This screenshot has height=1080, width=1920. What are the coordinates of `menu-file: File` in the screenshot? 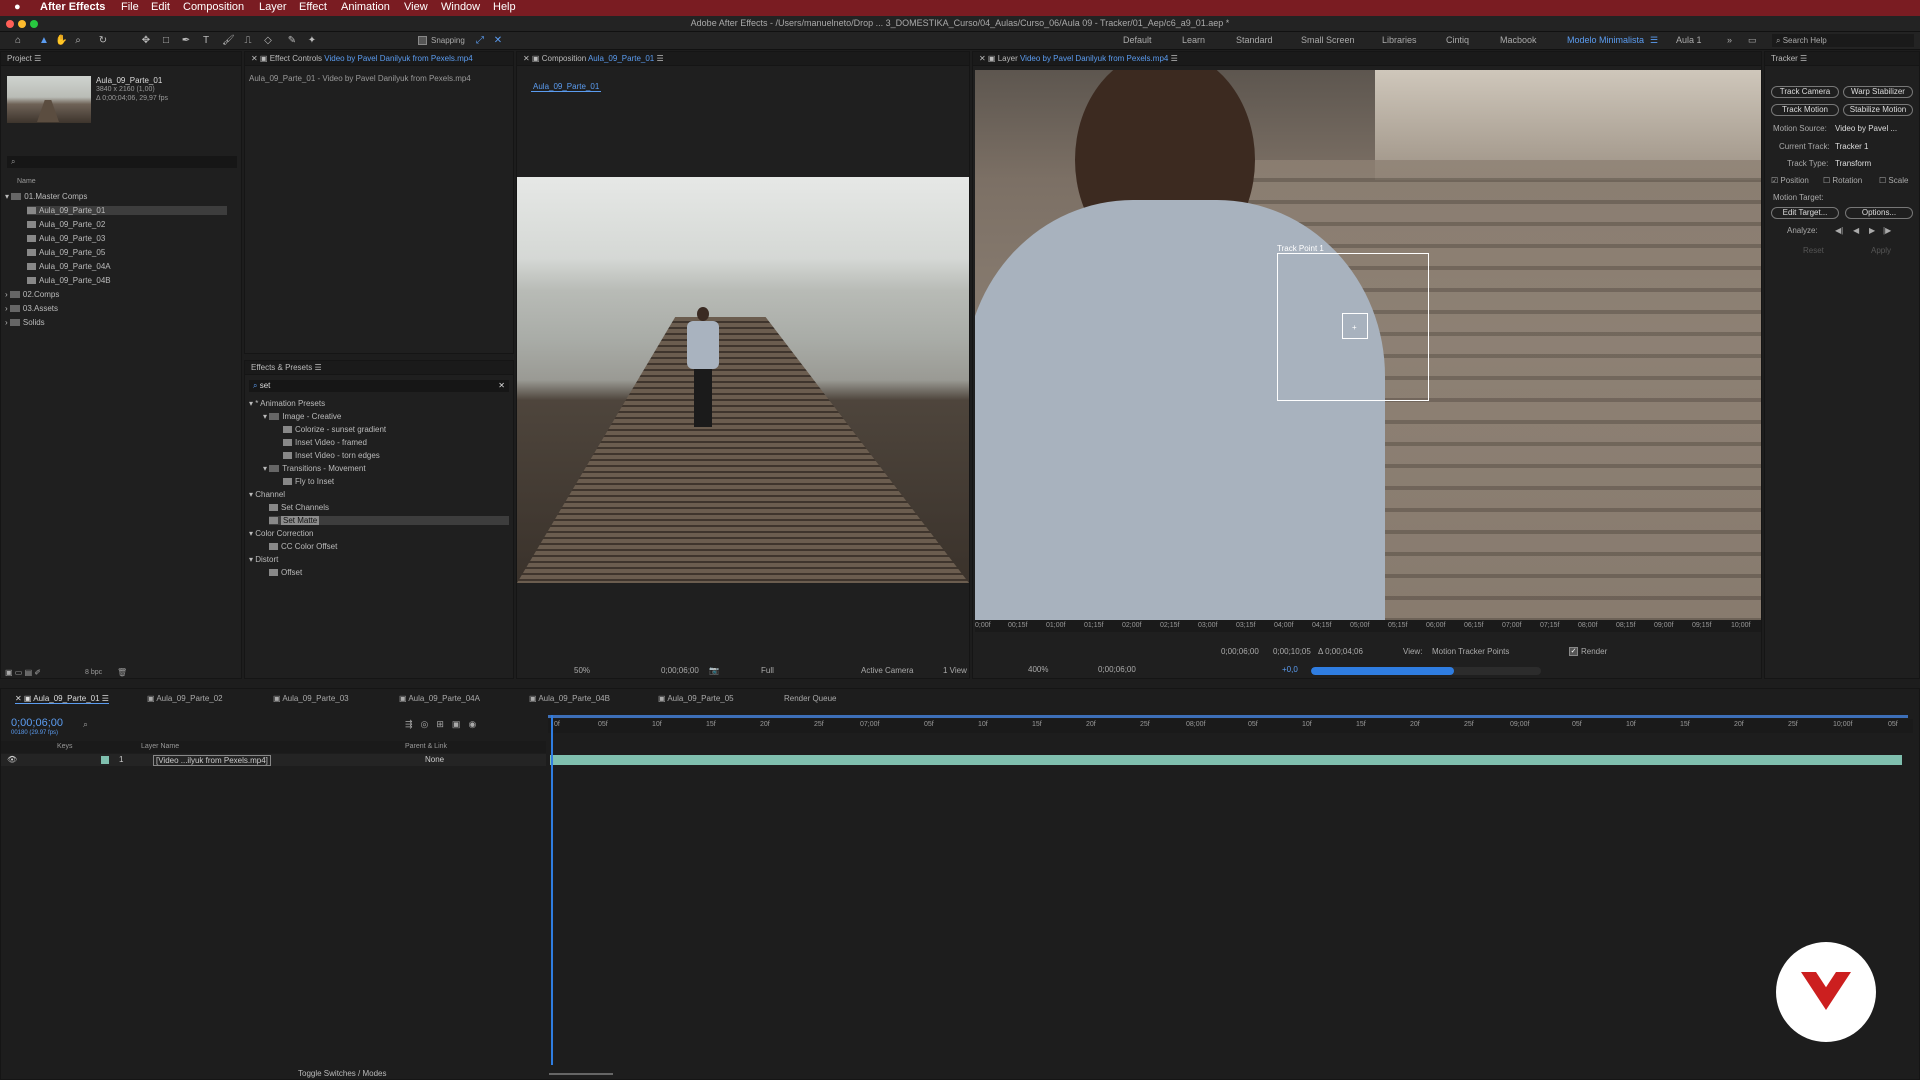 It's located at (130, 7).